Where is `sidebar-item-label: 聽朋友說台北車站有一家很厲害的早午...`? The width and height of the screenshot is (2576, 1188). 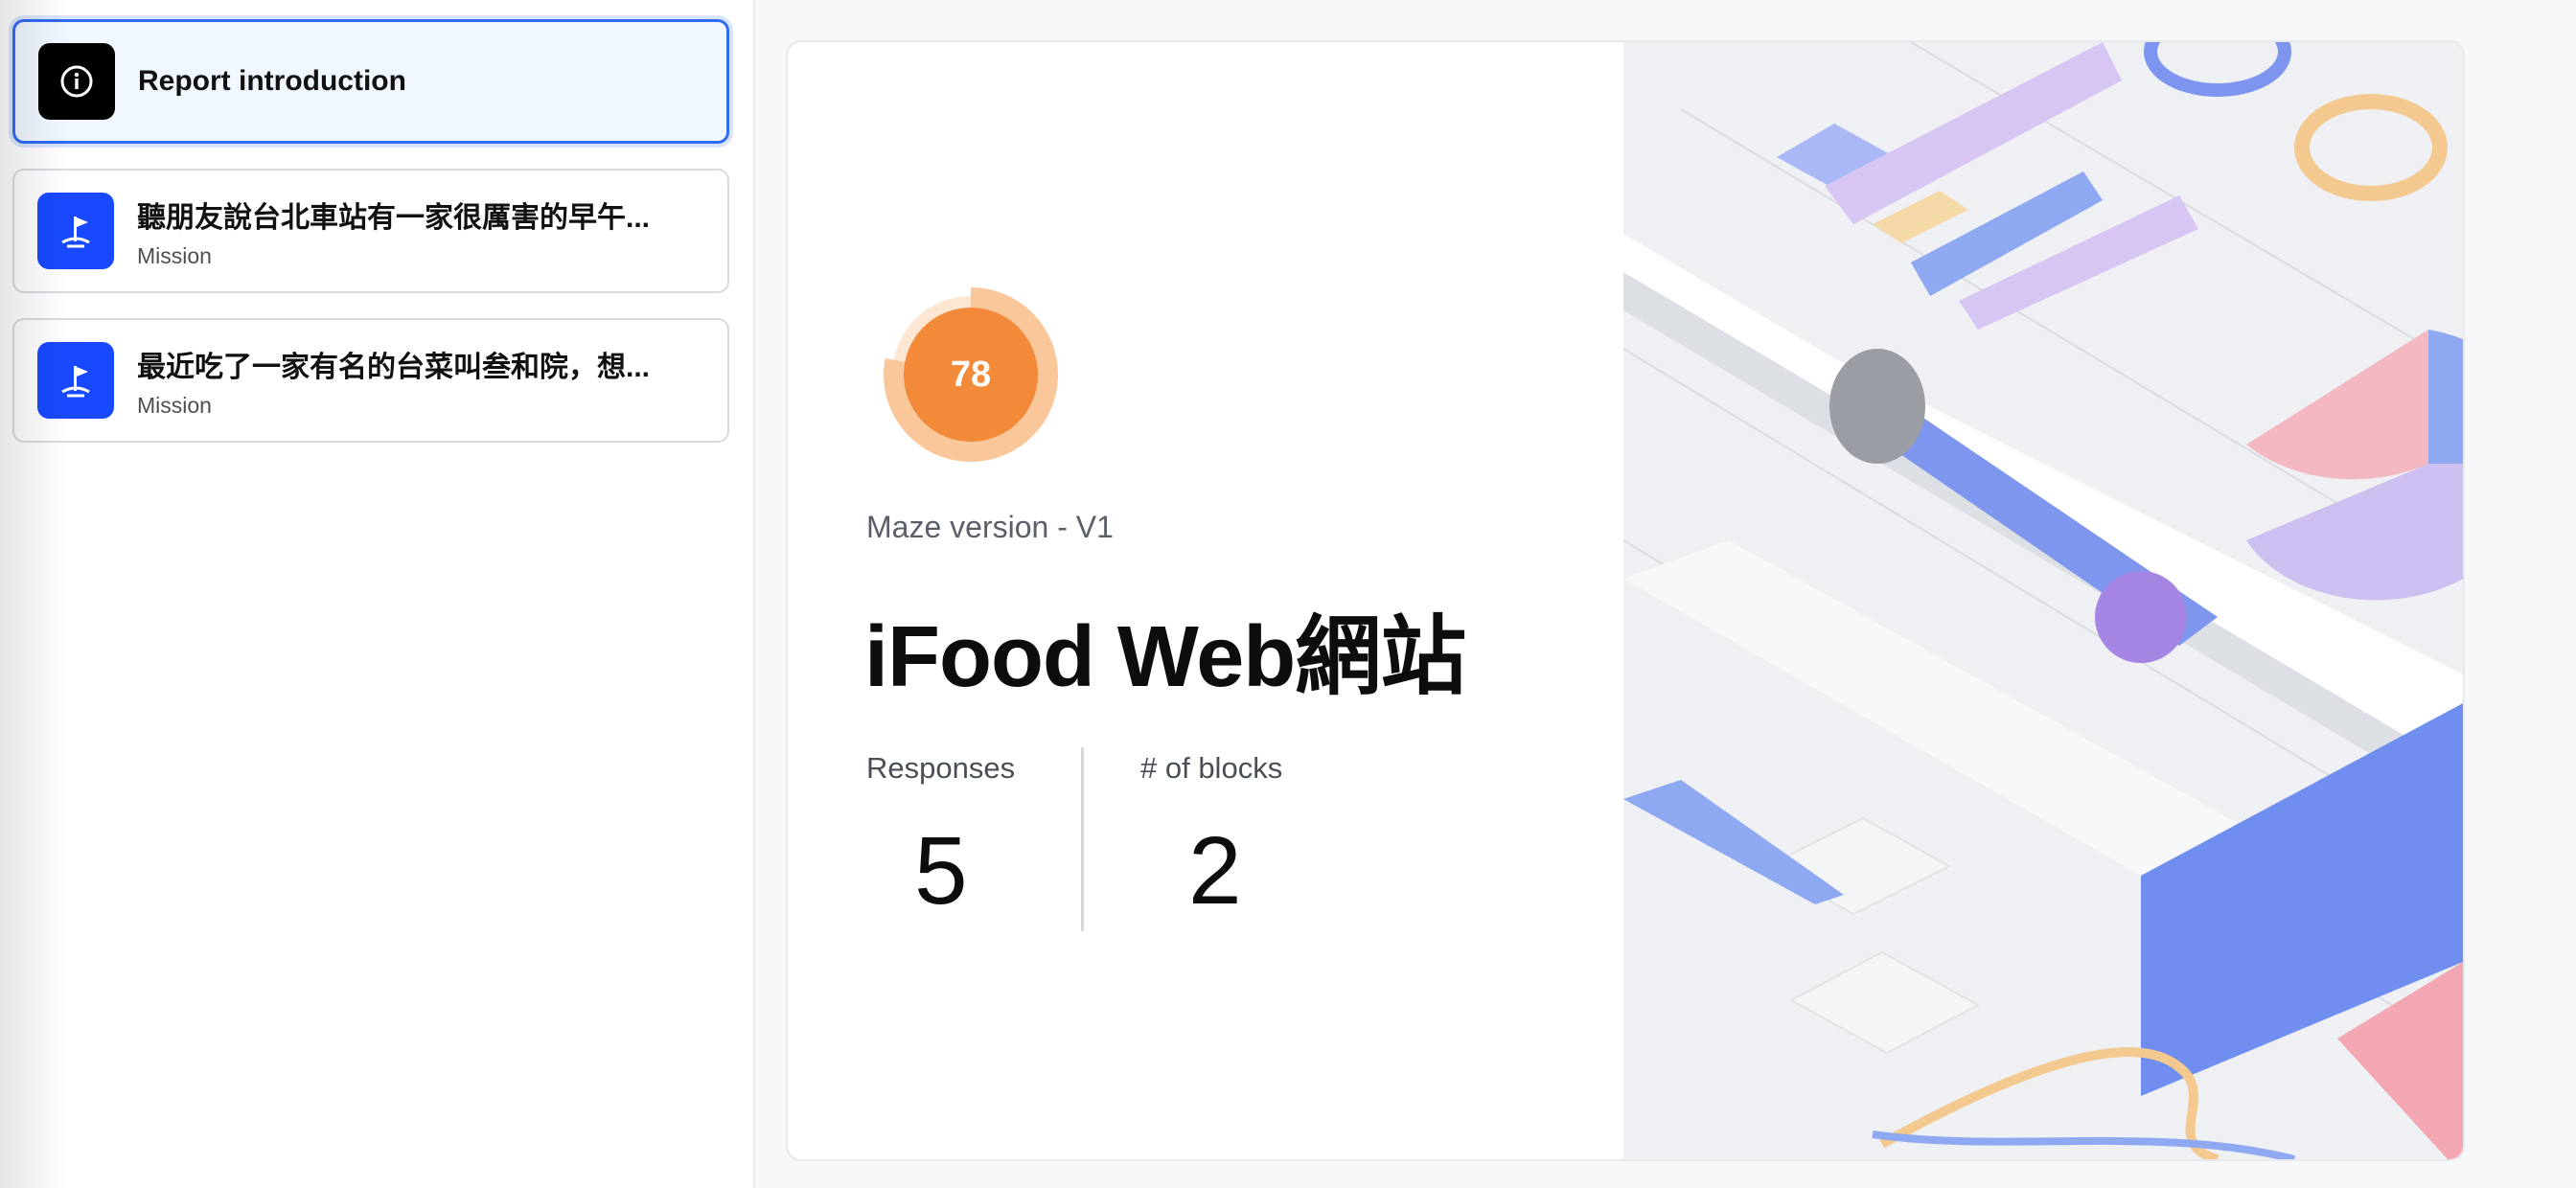
sidebar-item-label: 聽朋友說台北車站有一家很厲害的早午... is located at coordinates (394, 217).